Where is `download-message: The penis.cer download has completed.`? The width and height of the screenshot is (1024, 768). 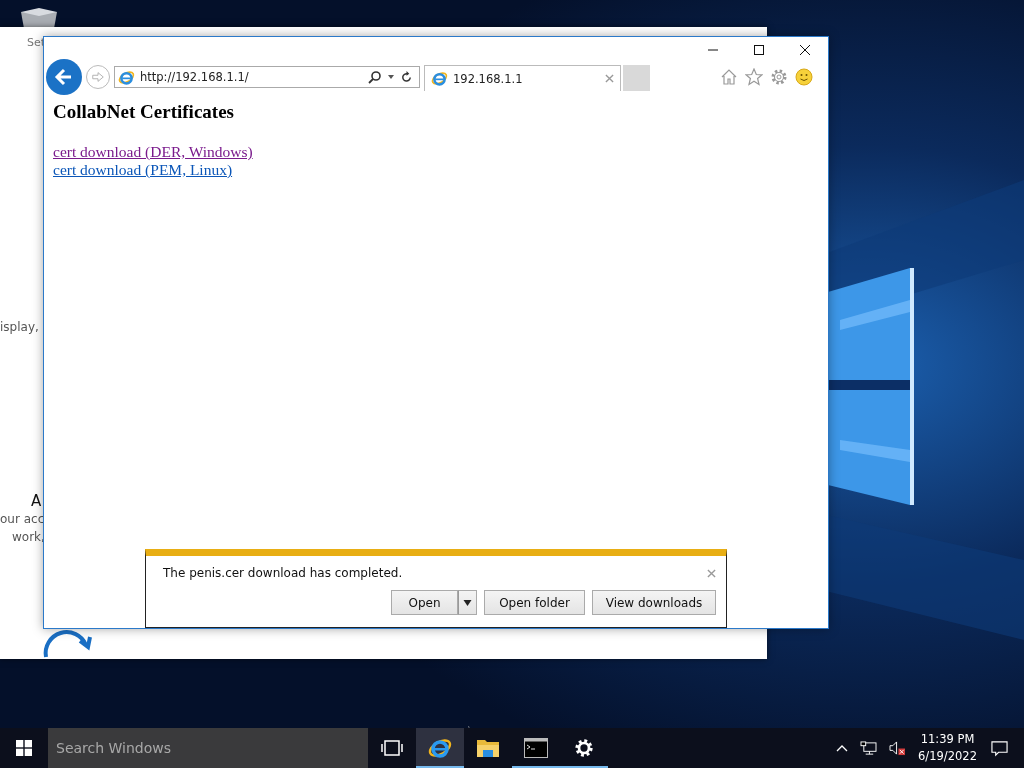 download-message: The penis.cer download has completed. is located at coordinates (283, 573).